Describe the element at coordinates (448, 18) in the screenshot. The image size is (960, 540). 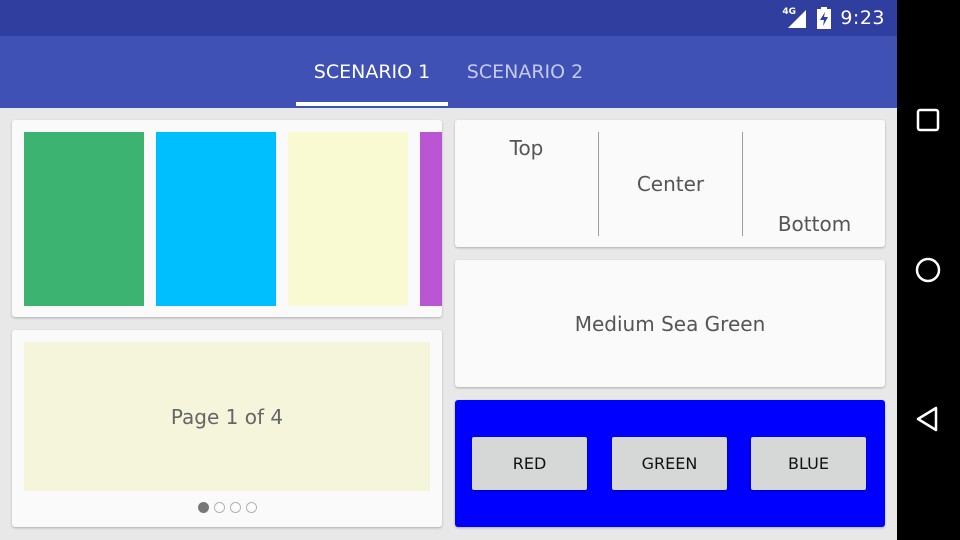
I see `status-bar: 4G 9:23` at that location.